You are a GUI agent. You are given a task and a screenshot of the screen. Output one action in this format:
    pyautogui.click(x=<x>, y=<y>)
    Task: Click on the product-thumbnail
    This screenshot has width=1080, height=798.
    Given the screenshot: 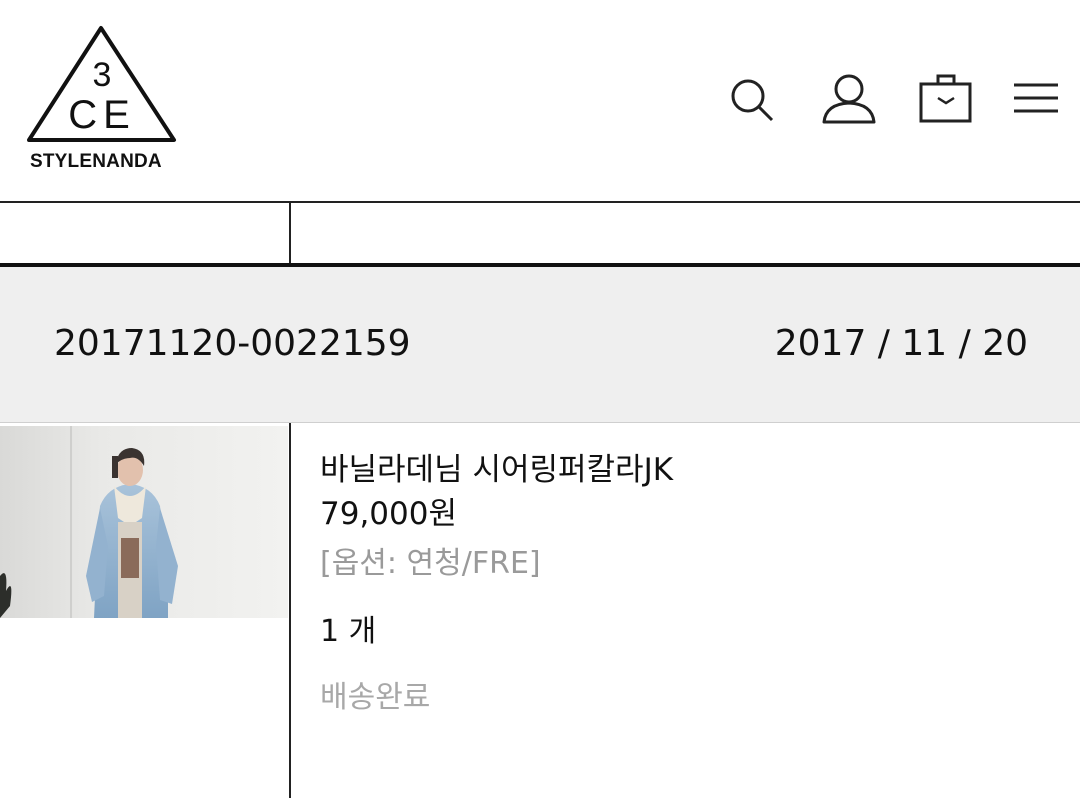 What is the action you would take?
    pyautogui.click(x=144, y=522)
    